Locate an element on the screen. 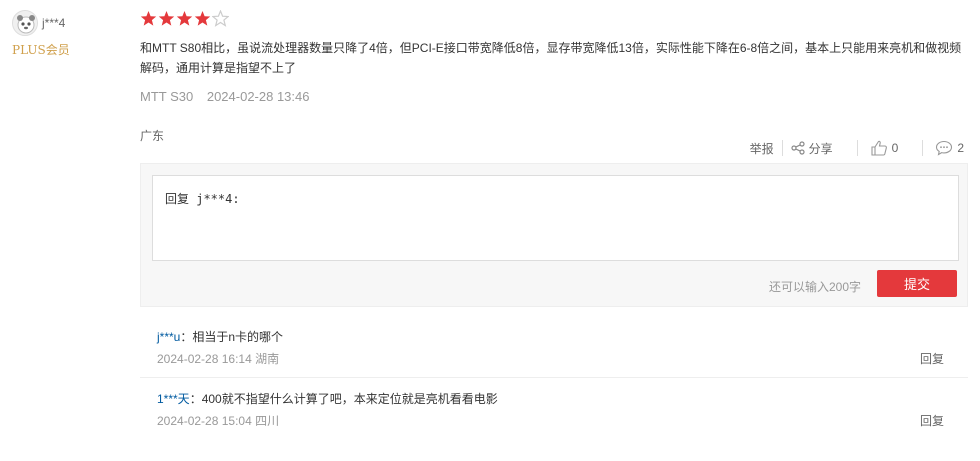 Image resolution: width=980 pixels, height=461 pixels. share-button: 分享 is located at coordinates (812, 148).